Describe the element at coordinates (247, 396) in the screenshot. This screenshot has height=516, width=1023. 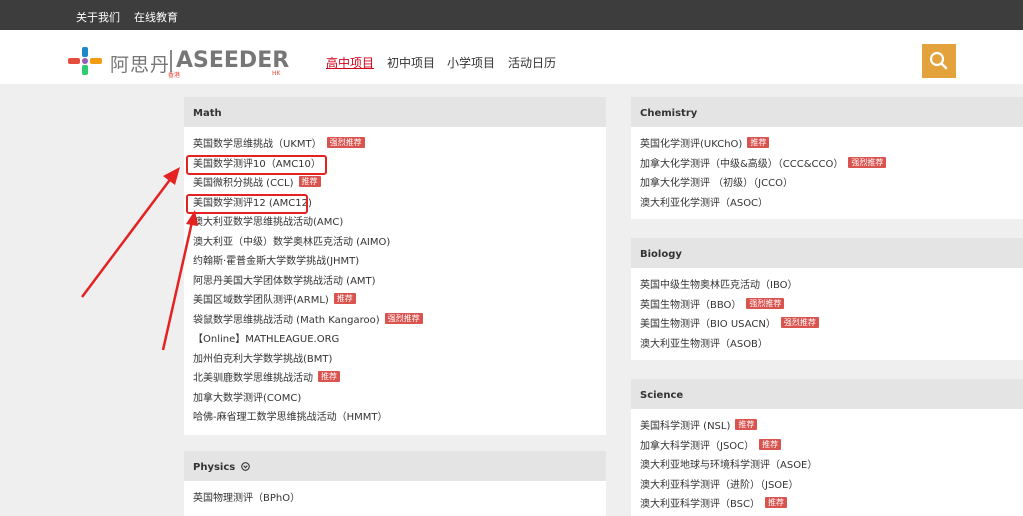
I see `item-label: 加拿大数学测评(COMC)` at that location.